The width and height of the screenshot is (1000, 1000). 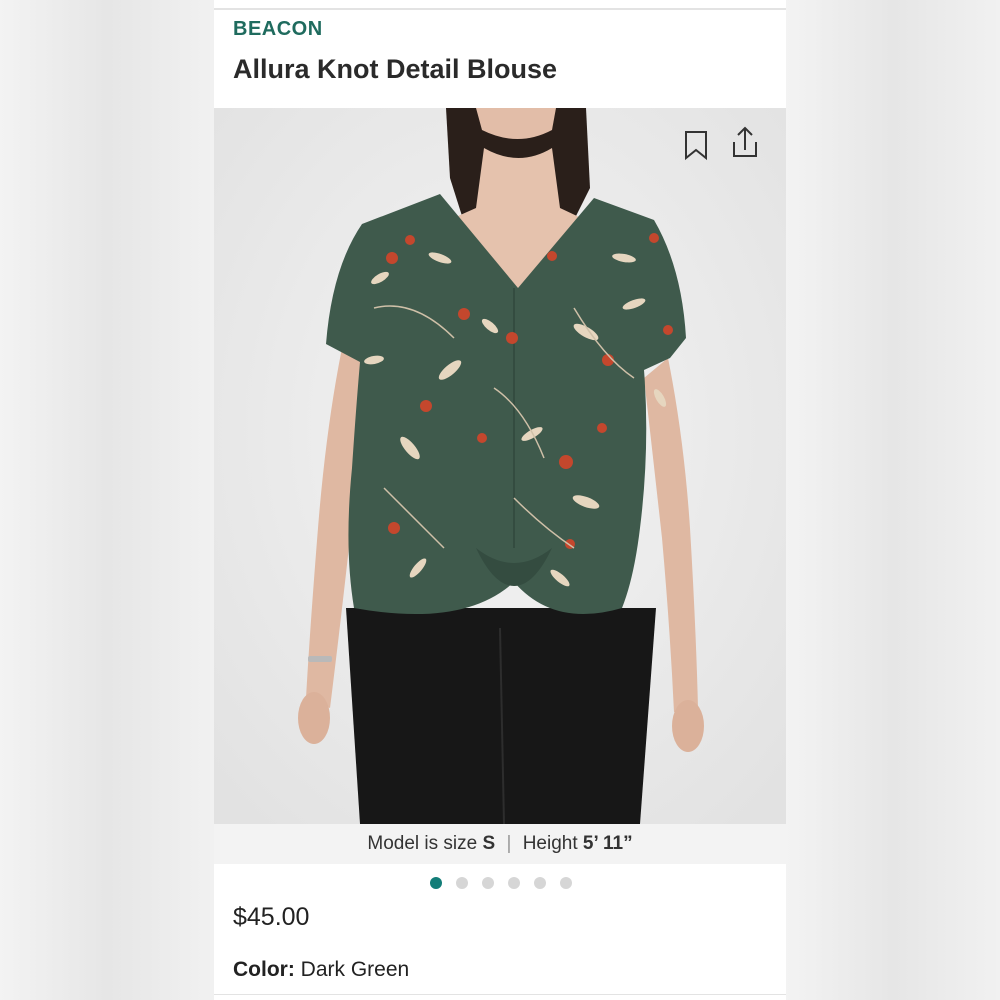 I want to click on model-height-label: Height, so click(x=550, y=843).